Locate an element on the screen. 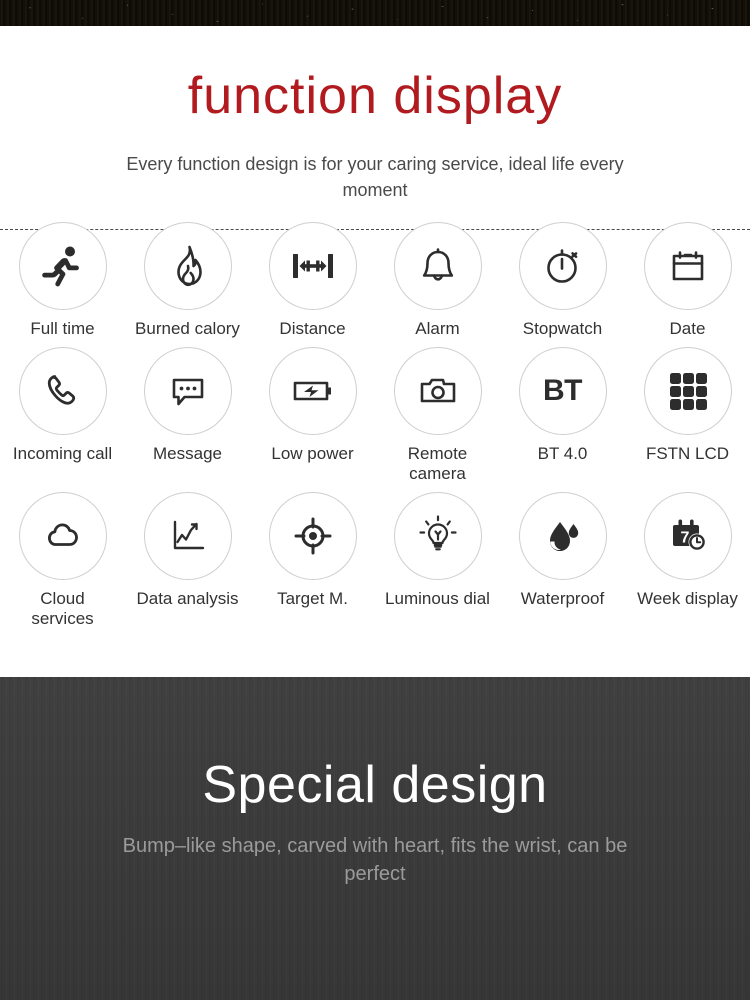  top-texture-banner is located at coordinates (375, 13).